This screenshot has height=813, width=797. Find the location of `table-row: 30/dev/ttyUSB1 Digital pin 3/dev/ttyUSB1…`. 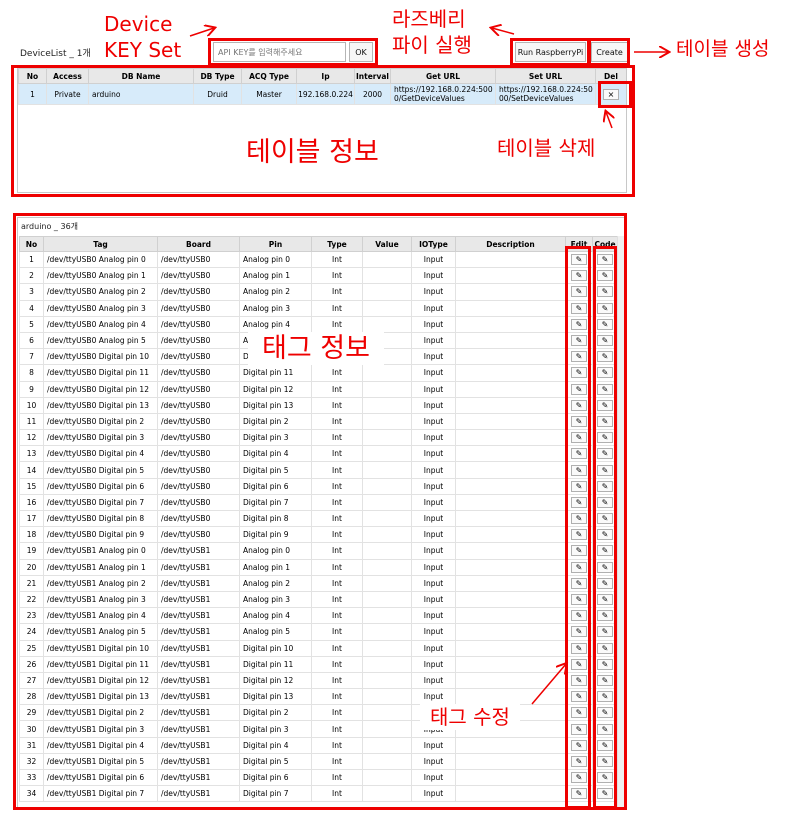

table-row: 30/dev/ttyUSB1 Digital pin 3/dev/ttyUSB1… is located at coordinates (318, 729).